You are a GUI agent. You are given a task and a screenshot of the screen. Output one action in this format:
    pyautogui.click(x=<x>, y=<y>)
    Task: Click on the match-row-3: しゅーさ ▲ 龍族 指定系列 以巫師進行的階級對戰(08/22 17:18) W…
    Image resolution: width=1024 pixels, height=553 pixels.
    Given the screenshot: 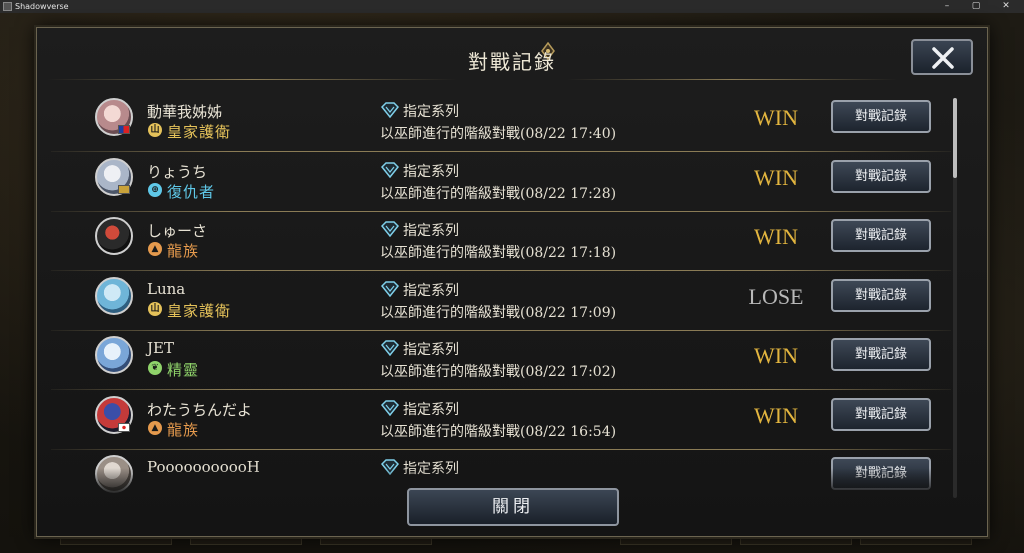 What is the action you would take?
    pyautogui.click(x=501, y=242)
    